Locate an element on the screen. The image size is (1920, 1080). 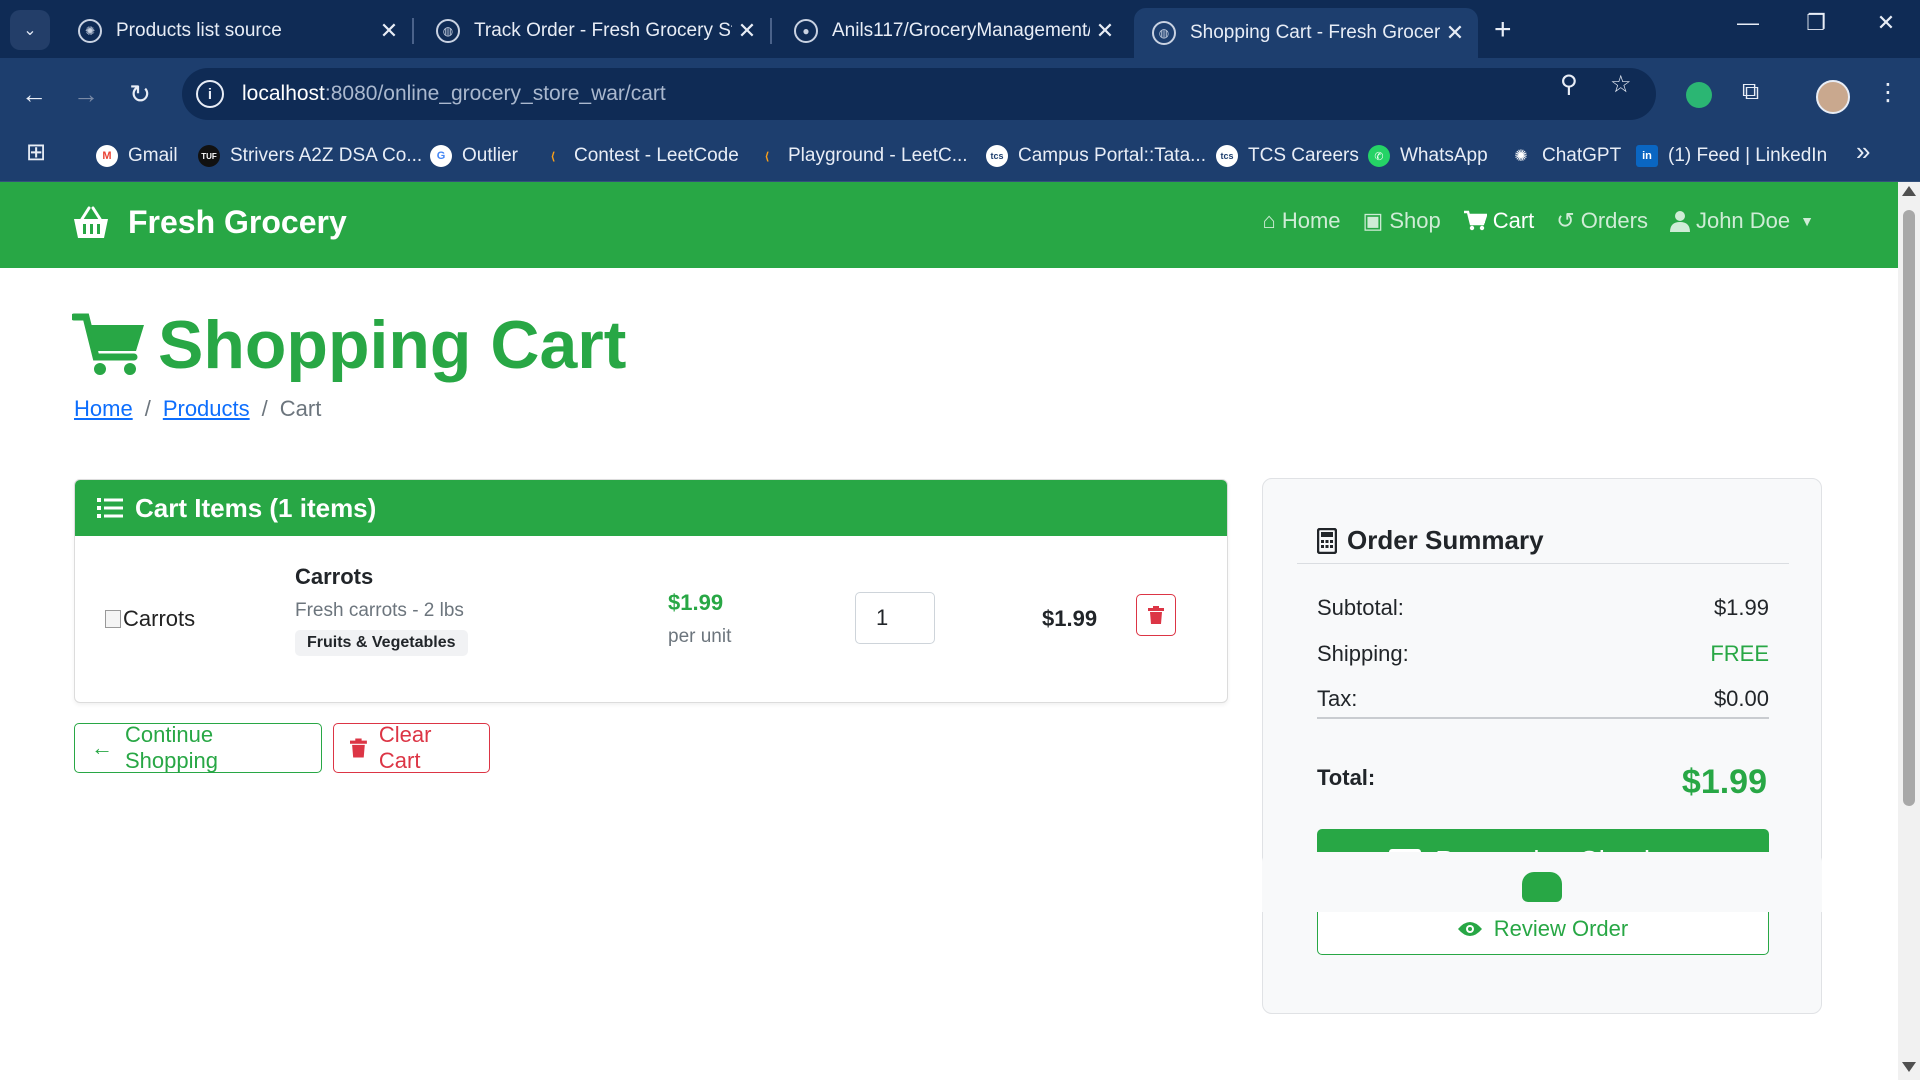
nav-home: ⌂ Home is located at coordinates (1302, 221).